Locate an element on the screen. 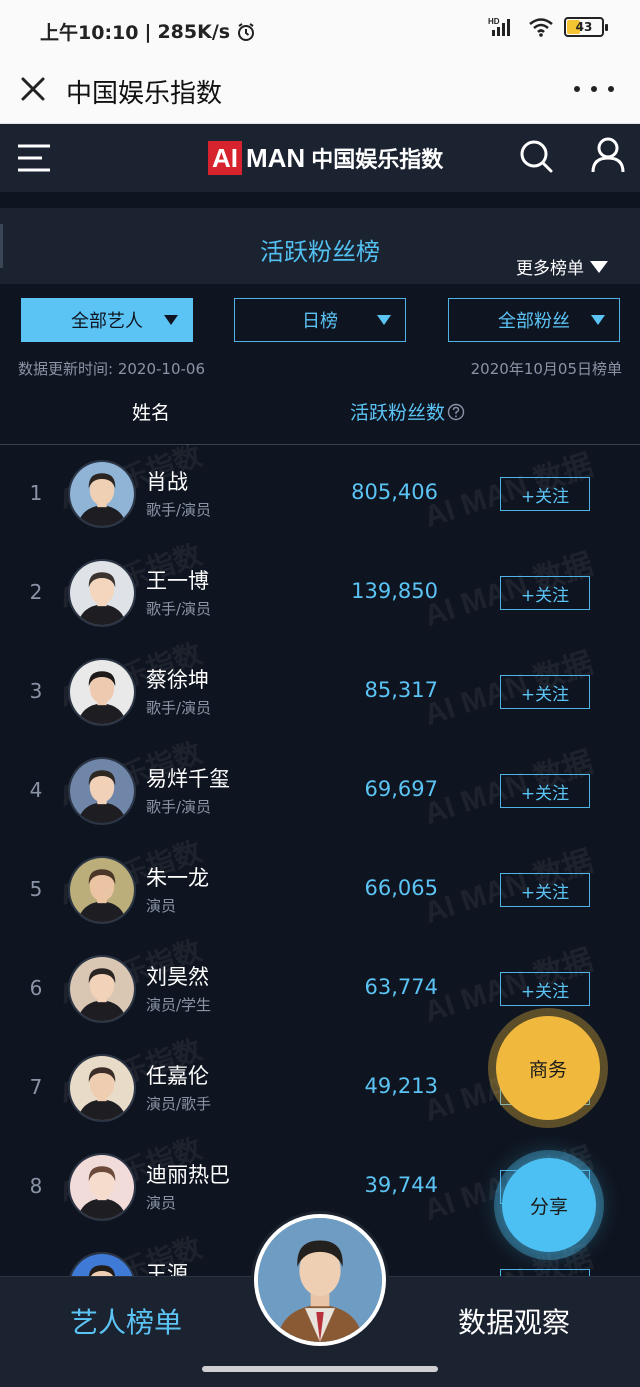  artist-name: 刘昊然 is located at coordinates (177, 976).